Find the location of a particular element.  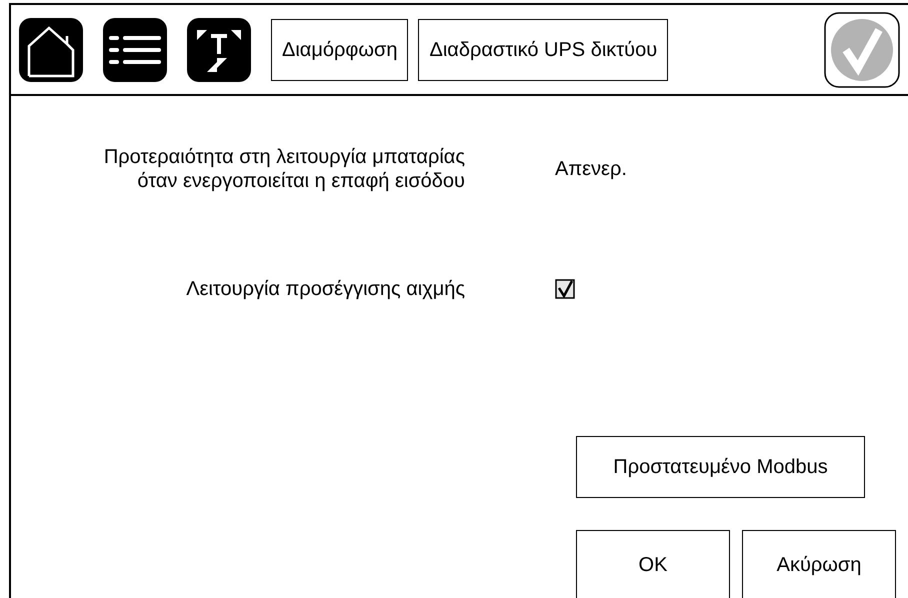

breadcrumb-button: Διαμόρφωση is located at coordinates (339, 49).